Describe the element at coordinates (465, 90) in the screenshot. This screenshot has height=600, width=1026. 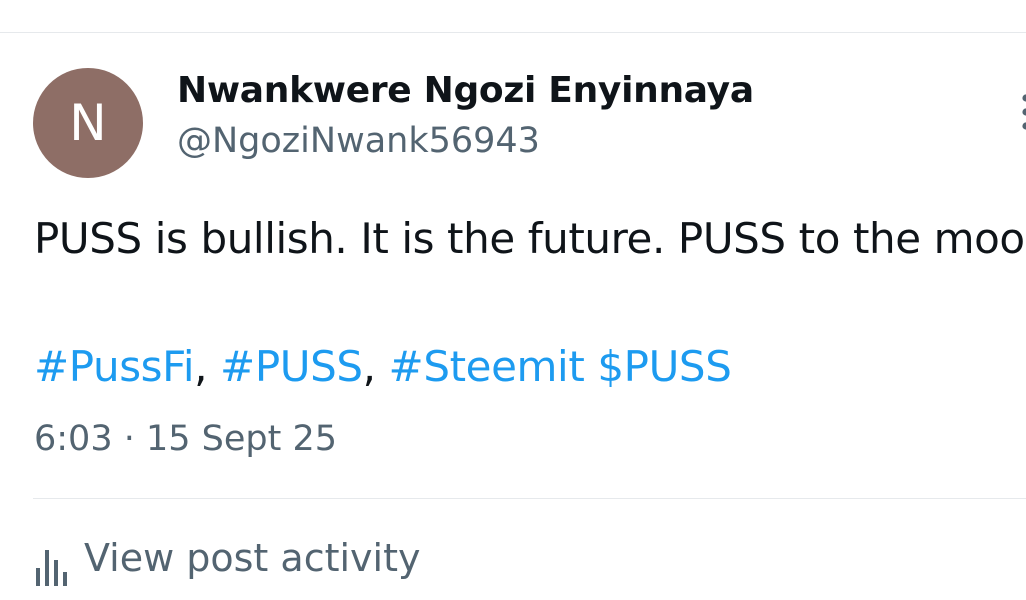
I see `author-display-name: Nwankwere Ngozi Enyinnaya` at that location.